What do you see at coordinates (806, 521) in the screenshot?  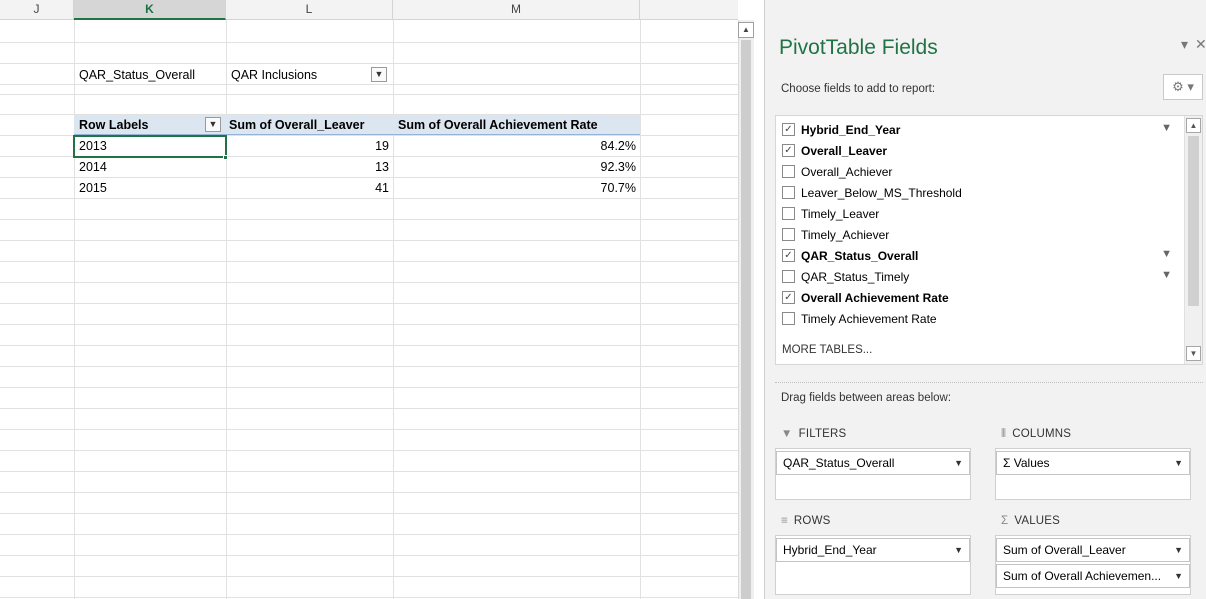 I see `rows-area-title: ≡ ROWS` at bounding box center [806, 521].